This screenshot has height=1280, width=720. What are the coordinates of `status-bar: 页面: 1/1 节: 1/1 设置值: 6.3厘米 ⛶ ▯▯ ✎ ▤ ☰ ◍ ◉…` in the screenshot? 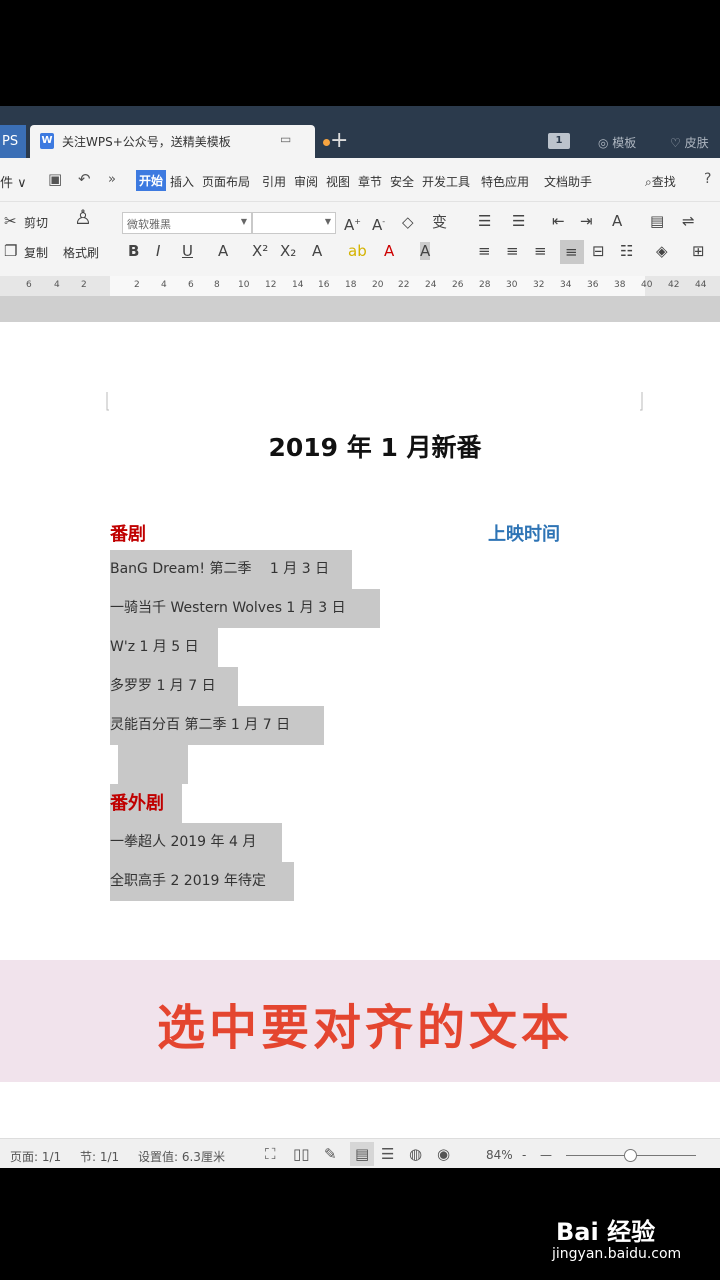 It's located at (360, 1153).